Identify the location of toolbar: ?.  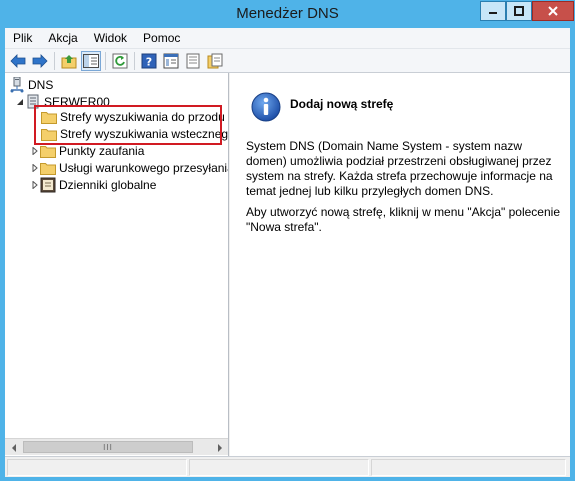
(287, 60).